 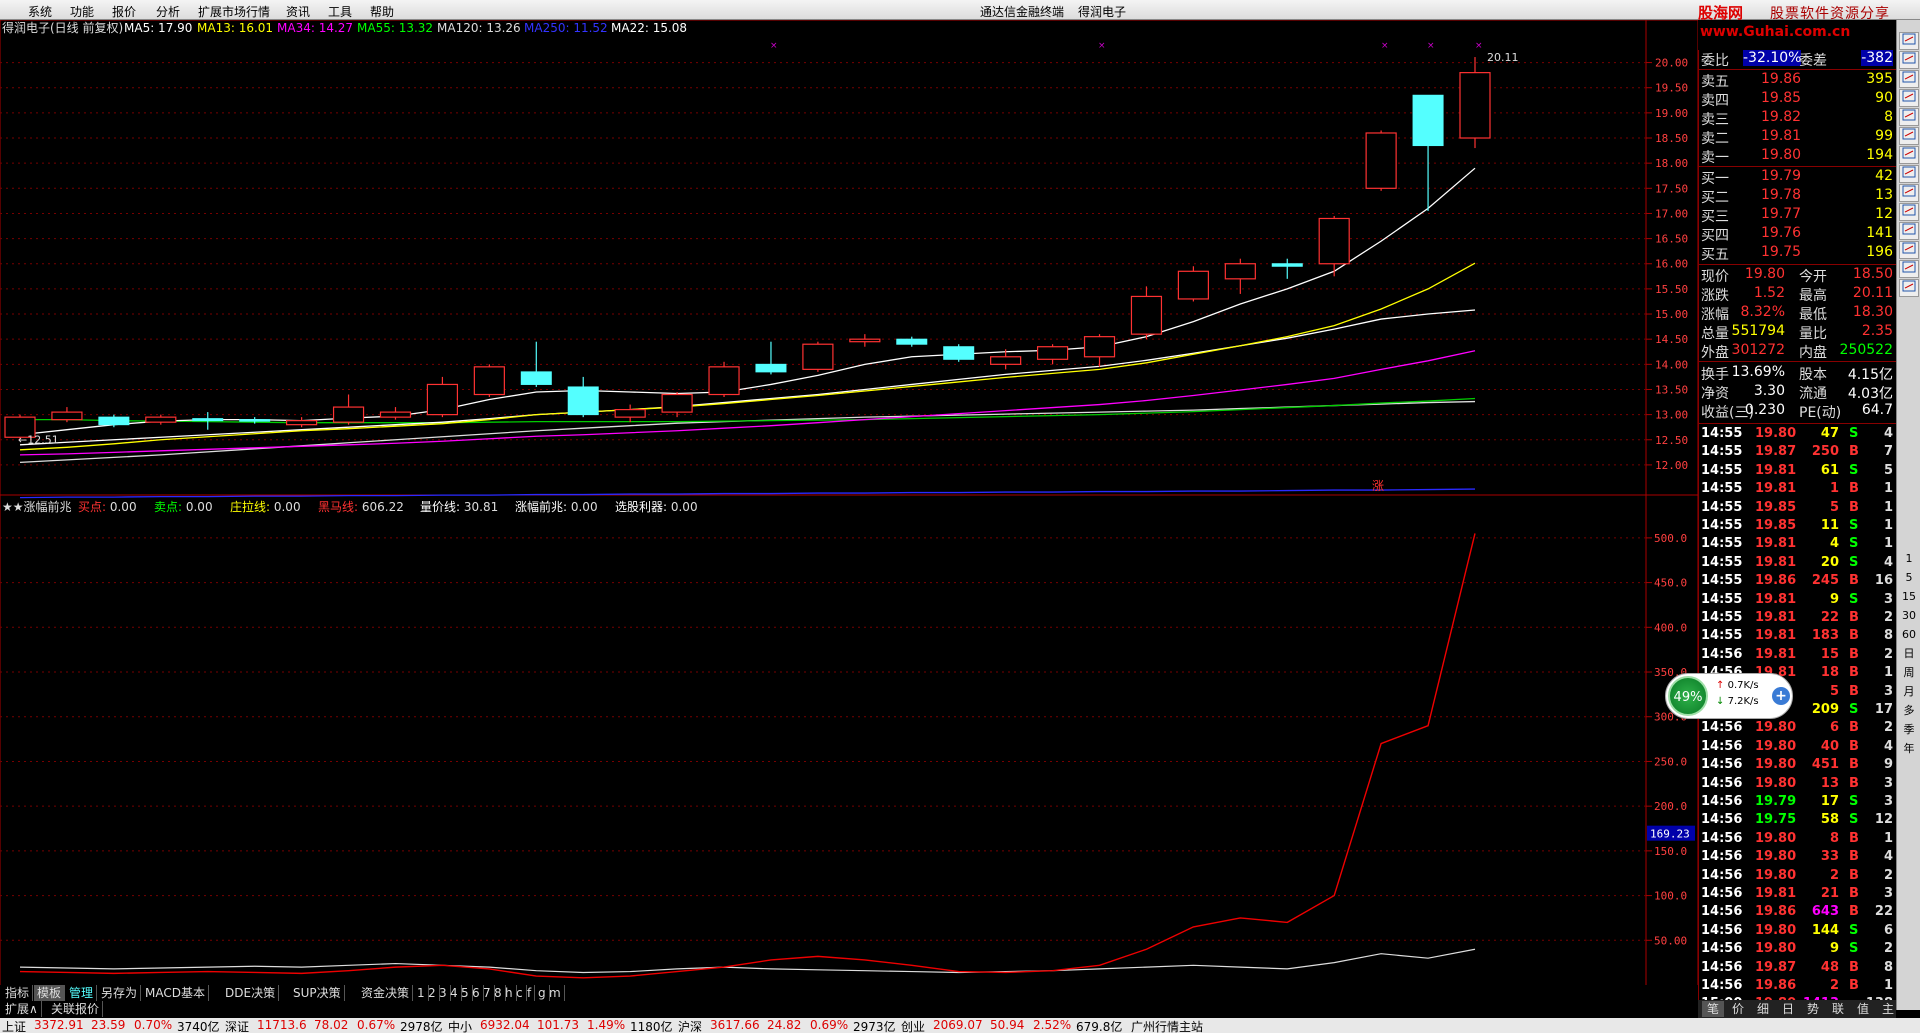 What do you see at coordinates (22, 1009) in the screenshot?
I see `extension-tab-0: 扩展∧` at bounding box center [22, 1009].